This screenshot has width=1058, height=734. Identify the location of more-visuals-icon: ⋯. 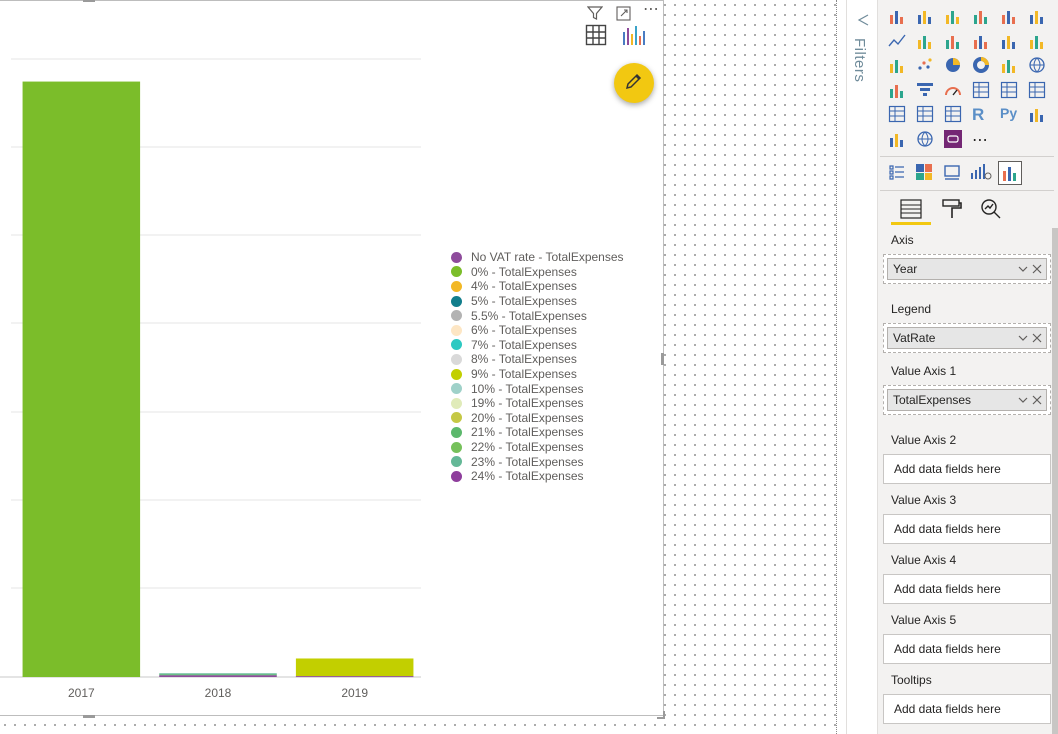
(981, 139).